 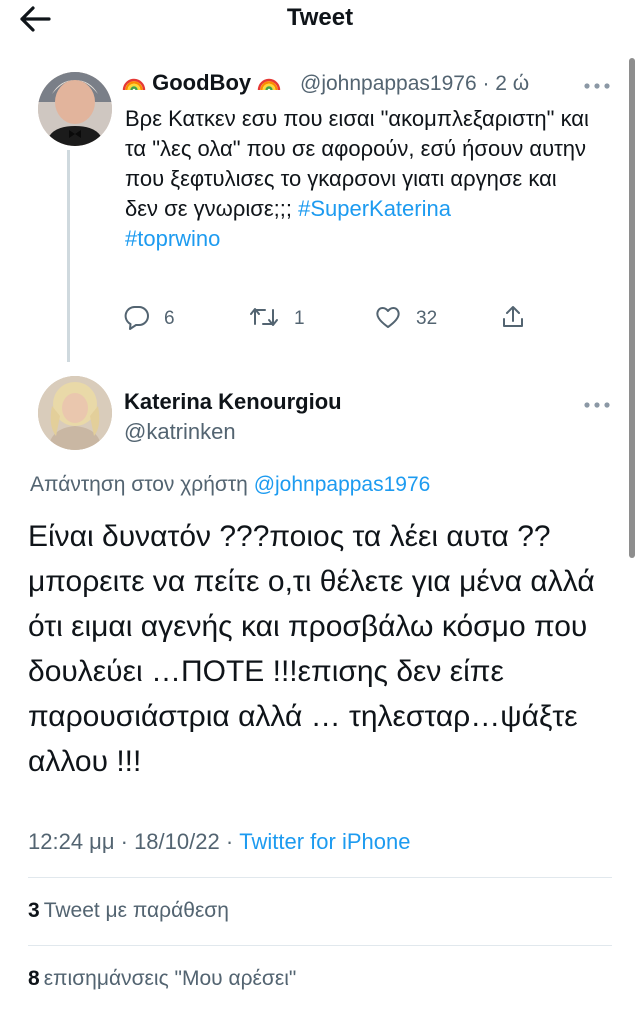 I want to click on thread-line, so click(x=68, y=256).